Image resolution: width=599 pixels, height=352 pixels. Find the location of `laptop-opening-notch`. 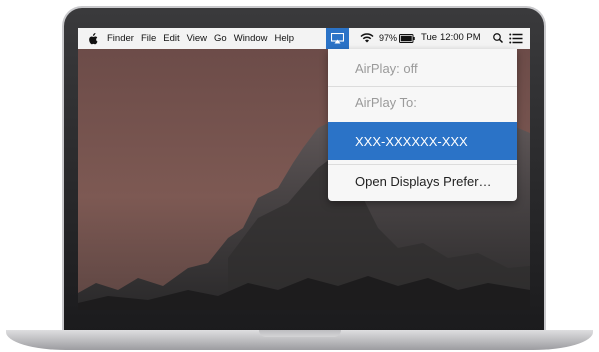

laptop-opening-notch is located at coordinates (300, 333).